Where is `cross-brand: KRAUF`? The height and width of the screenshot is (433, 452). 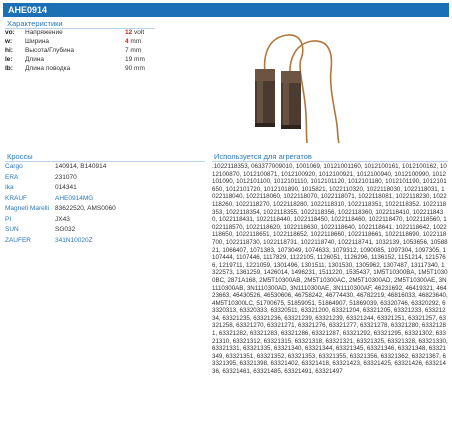
cross-brand: KRAUF is located at coordinates (16, 198).